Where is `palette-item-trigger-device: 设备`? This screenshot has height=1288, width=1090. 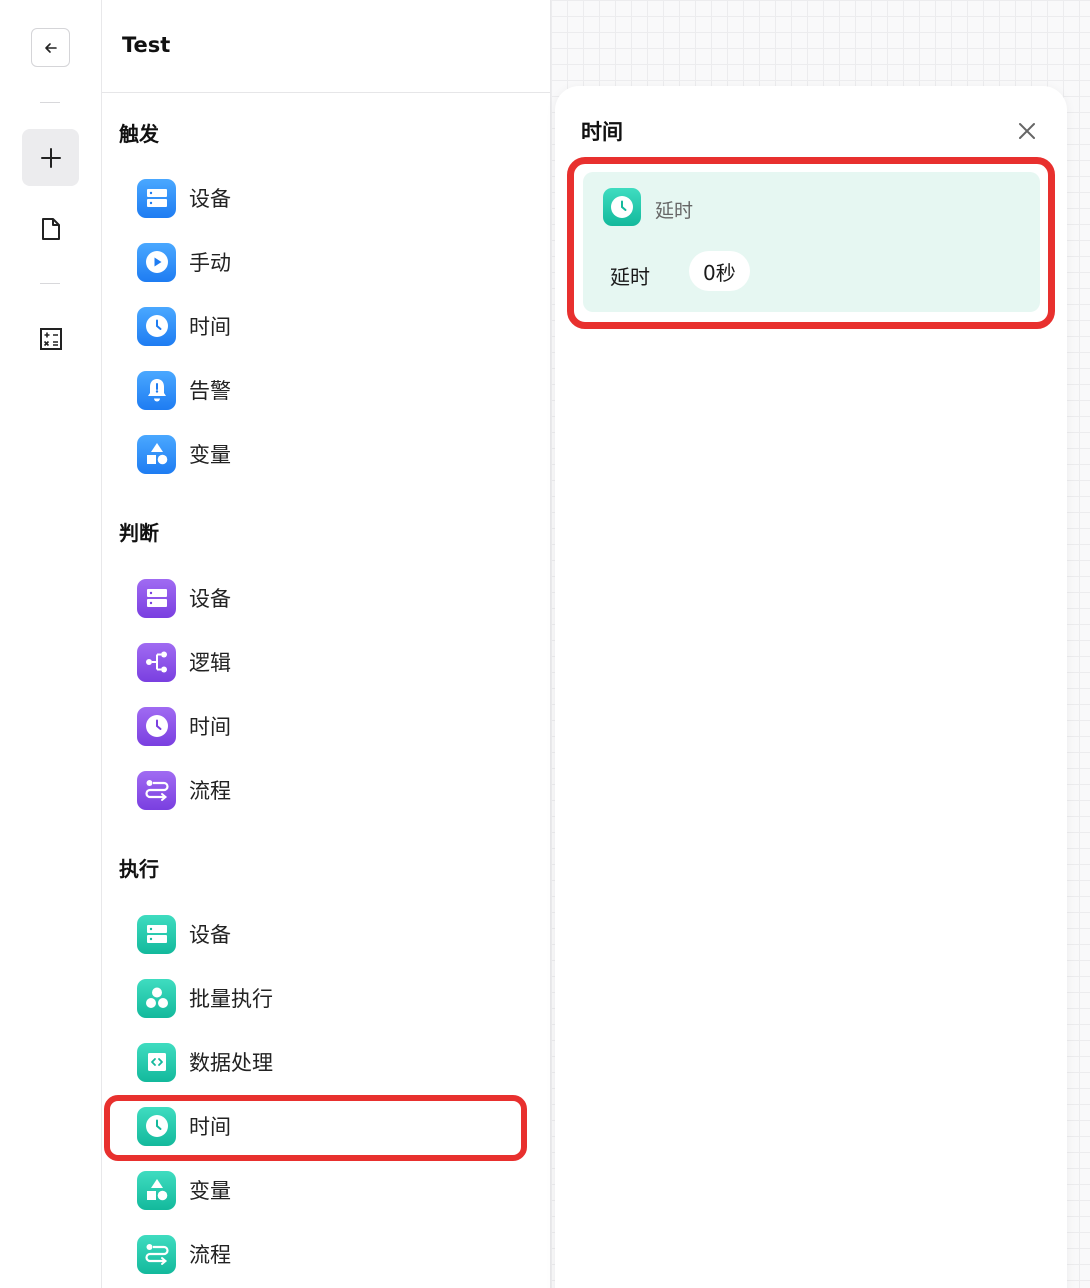
palette-item-trigger-device: 设备 is located at coordinates (327, 198).